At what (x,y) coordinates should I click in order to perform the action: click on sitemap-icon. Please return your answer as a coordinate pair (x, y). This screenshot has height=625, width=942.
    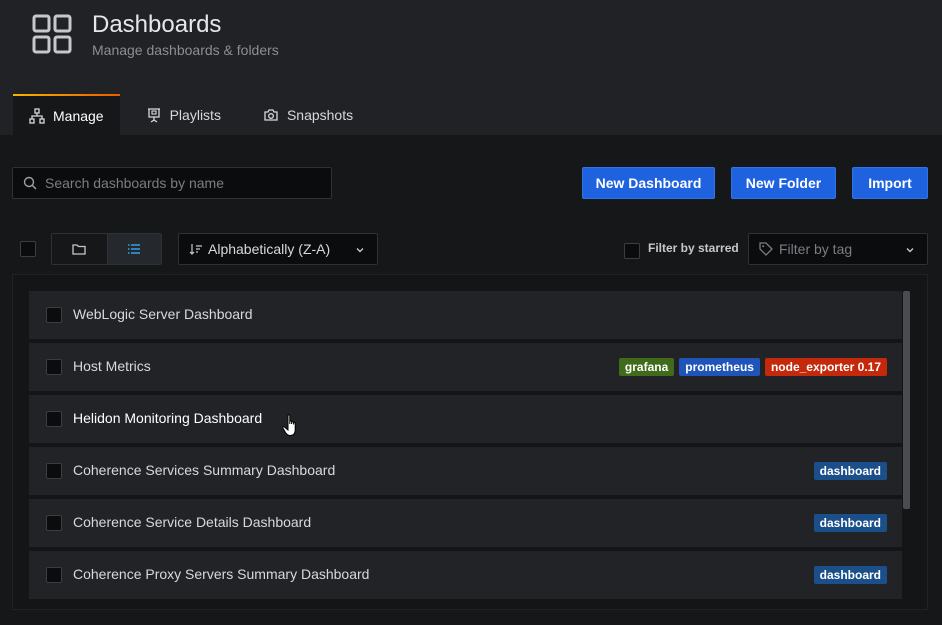
    Looking at the image, I should click on (37, 115).